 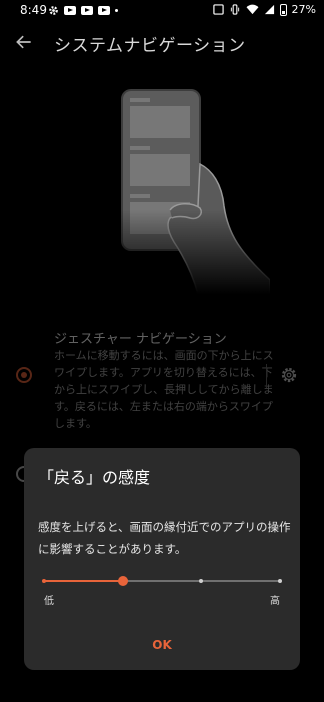 I want to click on gesture-navigation-radio, so click(x=24, y=375).